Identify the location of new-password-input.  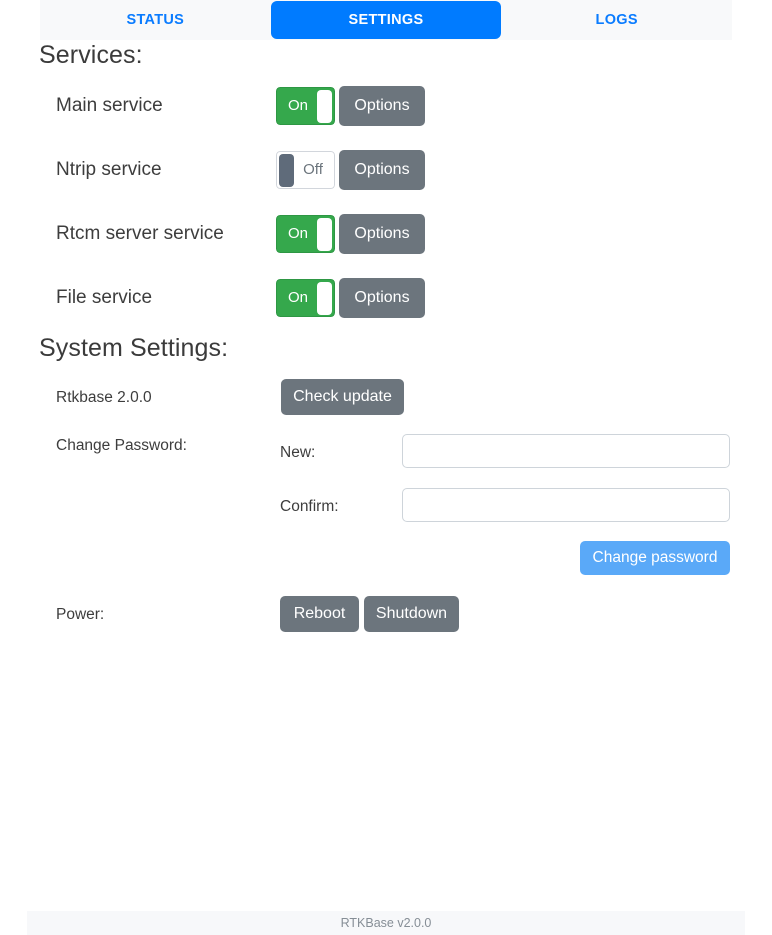
(566, 451).